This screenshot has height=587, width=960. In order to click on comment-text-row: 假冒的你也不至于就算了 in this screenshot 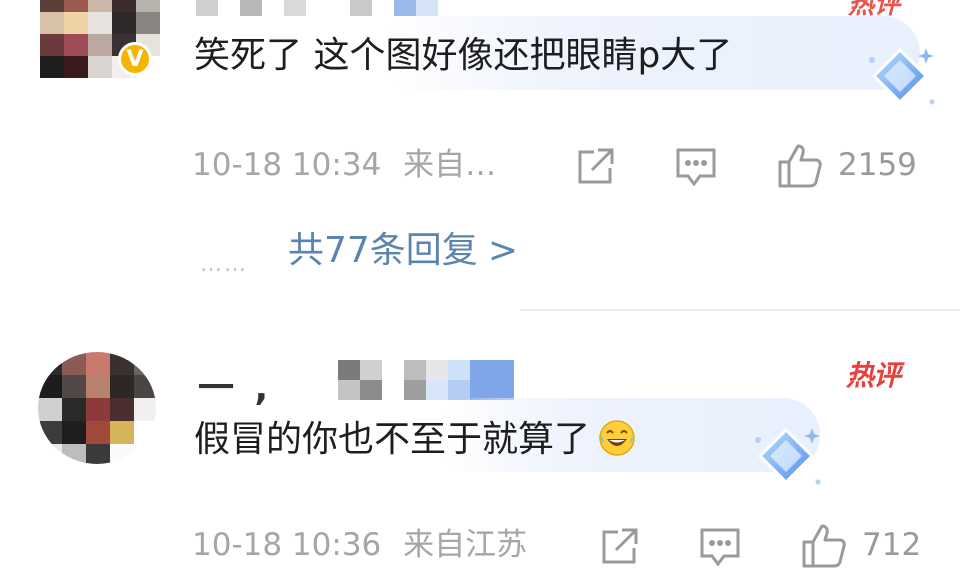, I will do `click(415, 438)`.